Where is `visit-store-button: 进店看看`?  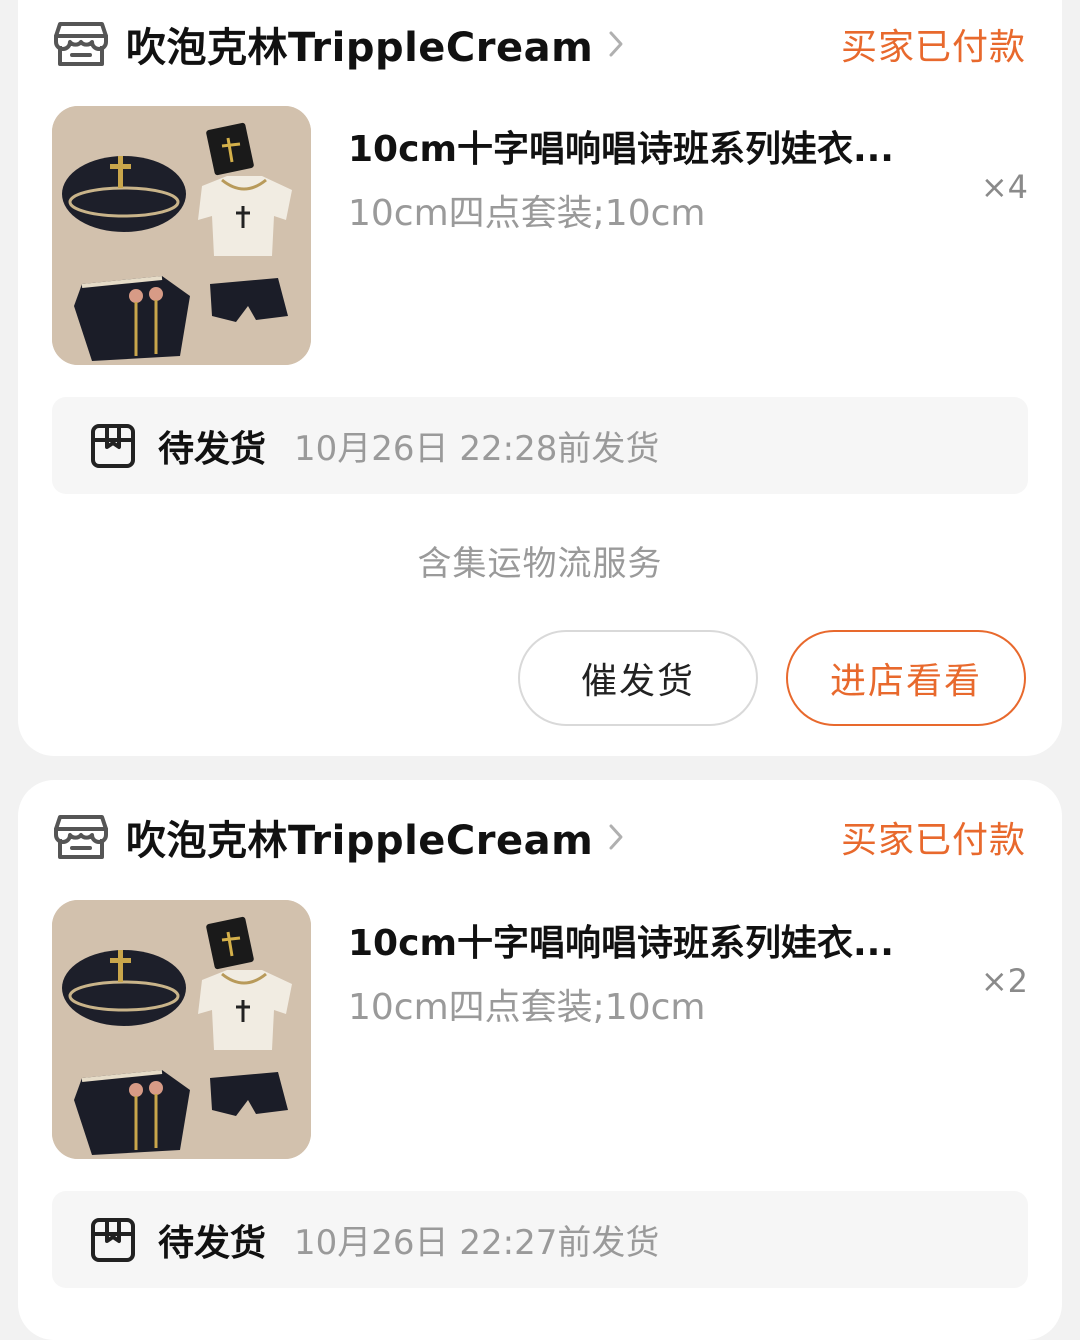
visit-store-button: 进店看看 is located at coordinates (906, 678).